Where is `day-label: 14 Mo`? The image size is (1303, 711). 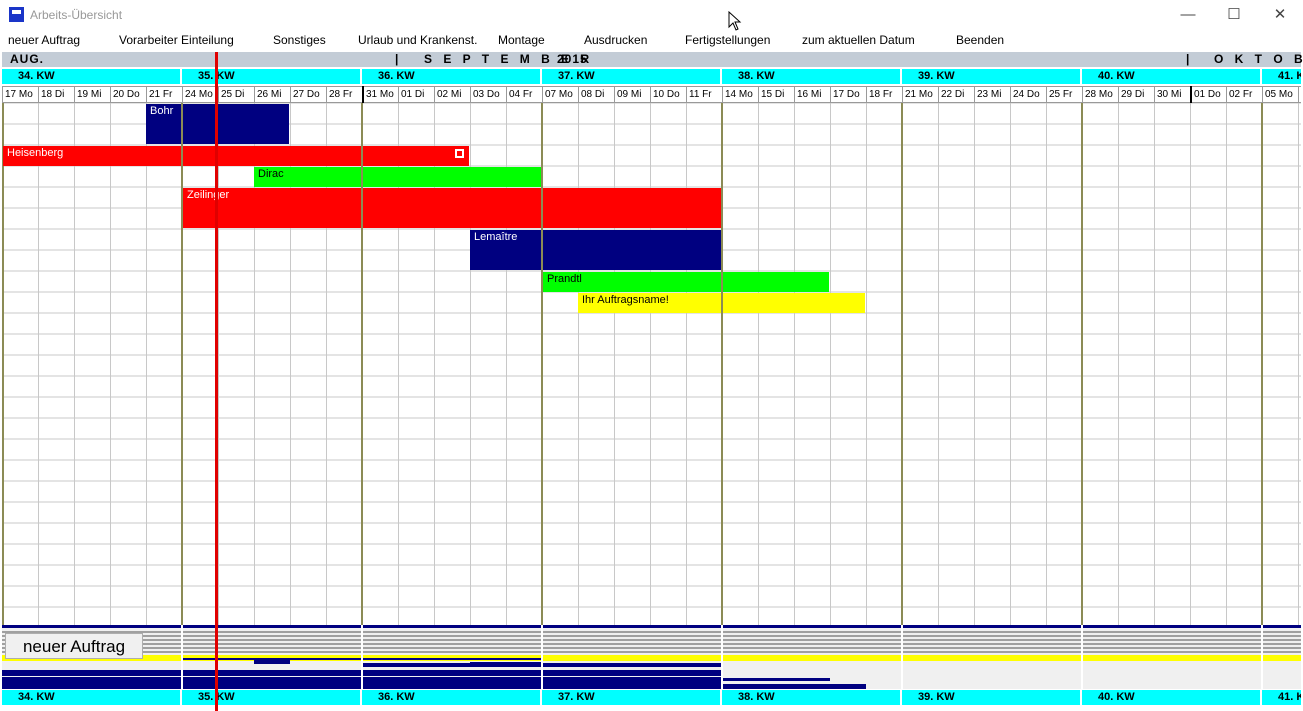
day-label: 14 Mo is located at coordinates (740, 94).